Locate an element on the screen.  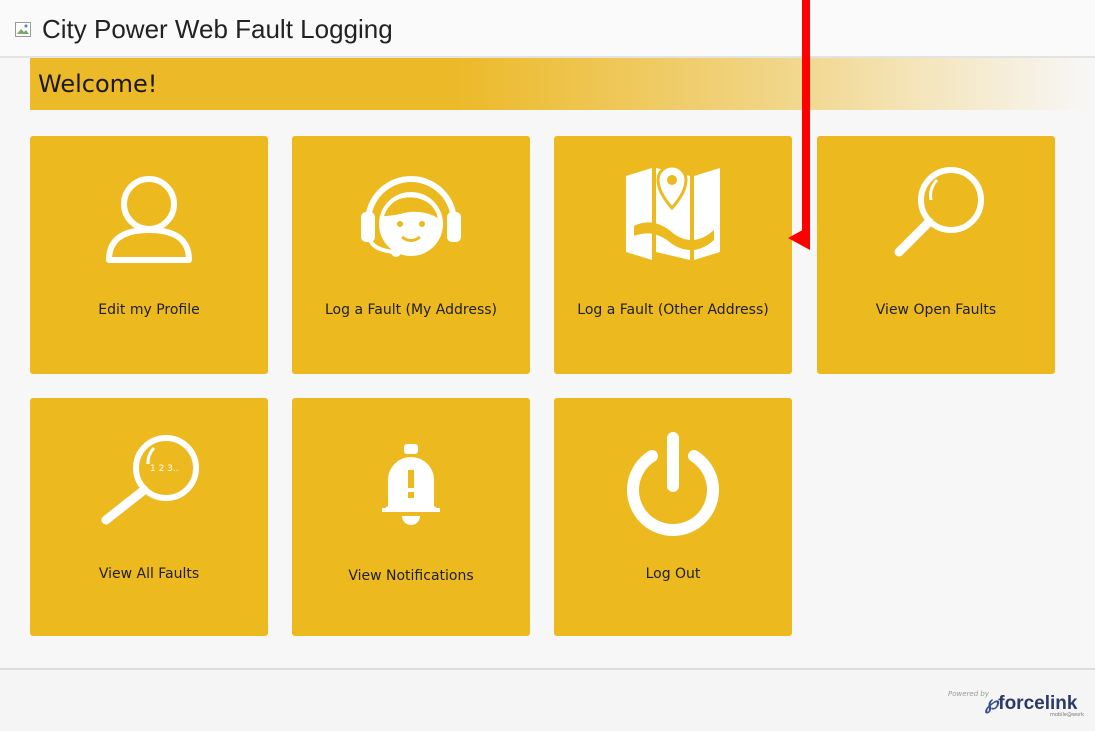
log-fault-other-address-tile: Log a Fault (Other Address) is located at coordinates (673, 255).